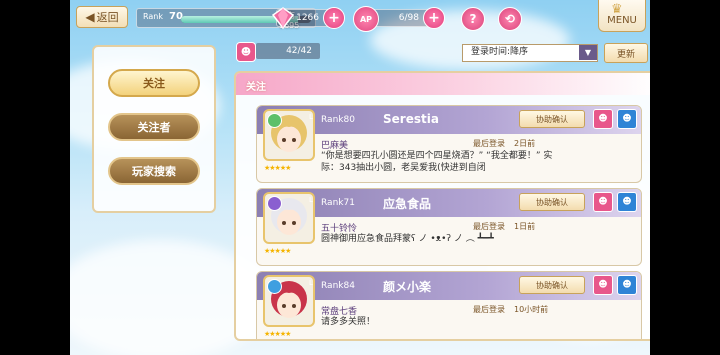 This screenshot has width=720, height=355. I want to click on player-name: Serestia, so click(411, 119).